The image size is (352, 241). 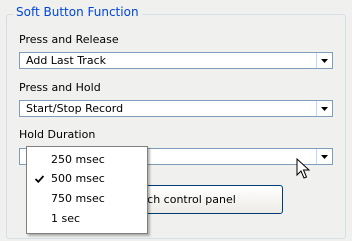 What do you see at coordinates (39, 179) in the screenshot?
I see `check-icon` at bounding box center [39, 179].